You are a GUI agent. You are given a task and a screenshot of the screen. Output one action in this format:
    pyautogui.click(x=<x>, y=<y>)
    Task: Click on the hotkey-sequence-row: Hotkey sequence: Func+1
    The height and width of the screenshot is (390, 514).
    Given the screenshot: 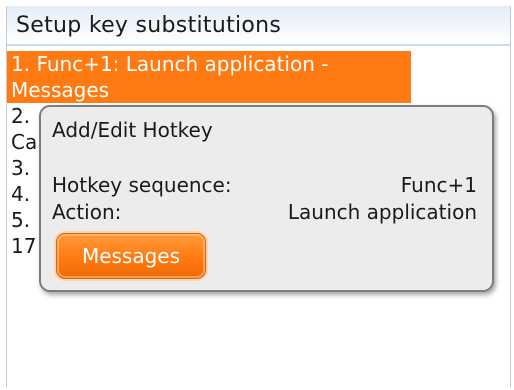 What is the action you would take?
    pyautogui.click(x=264, y=185)
    